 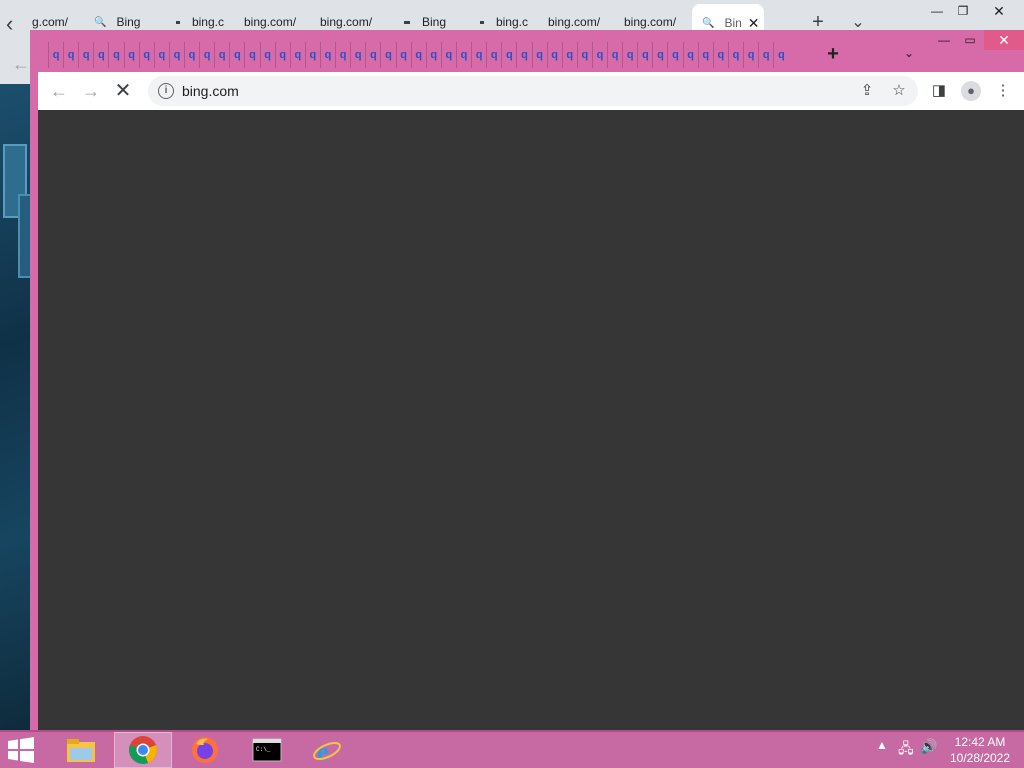 What do you see at coordinates (1003, 91) in the screenshot?
I see `menu-button: ⋮` at bounding box center [1003, 91].